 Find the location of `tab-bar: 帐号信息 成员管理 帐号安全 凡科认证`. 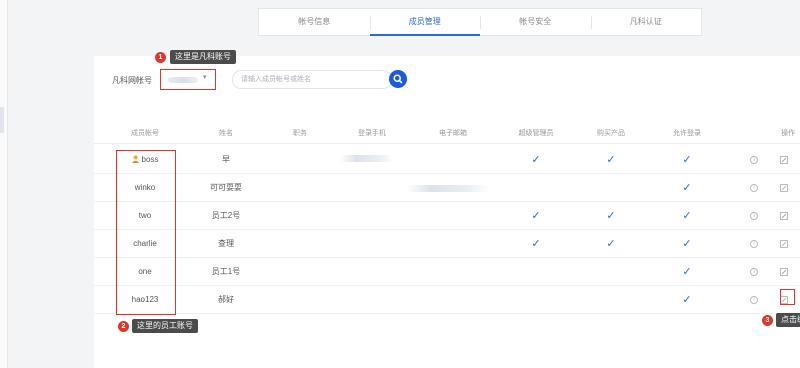

tab-bar: 帐号信息 成员管理 帐号安全 凡科认证 is located at coordinates (480, 22).